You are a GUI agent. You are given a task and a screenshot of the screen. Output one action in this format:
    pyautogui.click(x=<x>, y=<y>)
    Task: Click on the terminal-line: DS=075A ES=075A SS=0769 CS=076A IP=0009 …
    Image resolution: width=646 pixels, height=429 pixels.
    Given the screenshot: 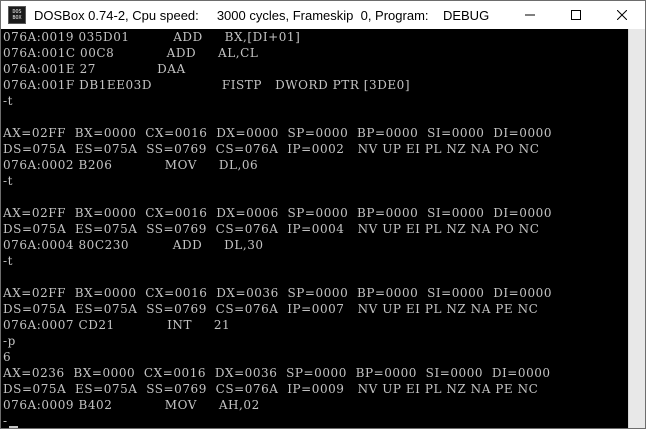 What is the action you would take?
    pyautogui.click(x=314, y=389)
    